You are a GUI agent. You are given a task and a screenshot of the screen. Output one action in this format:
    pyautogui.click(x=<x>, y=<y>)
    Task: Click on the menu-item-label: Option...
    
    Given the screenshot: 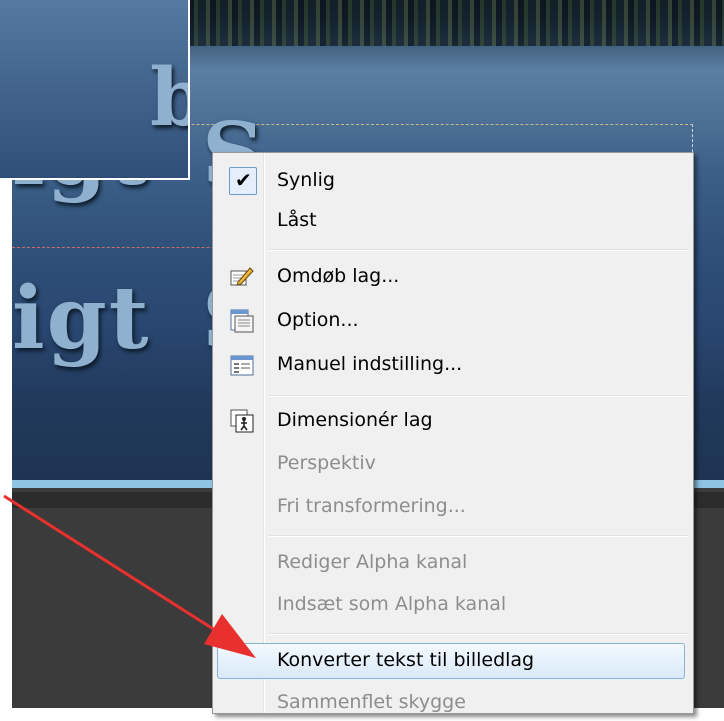 What is the action you would take?
    pyautogui.click(x=318, y=320)
    